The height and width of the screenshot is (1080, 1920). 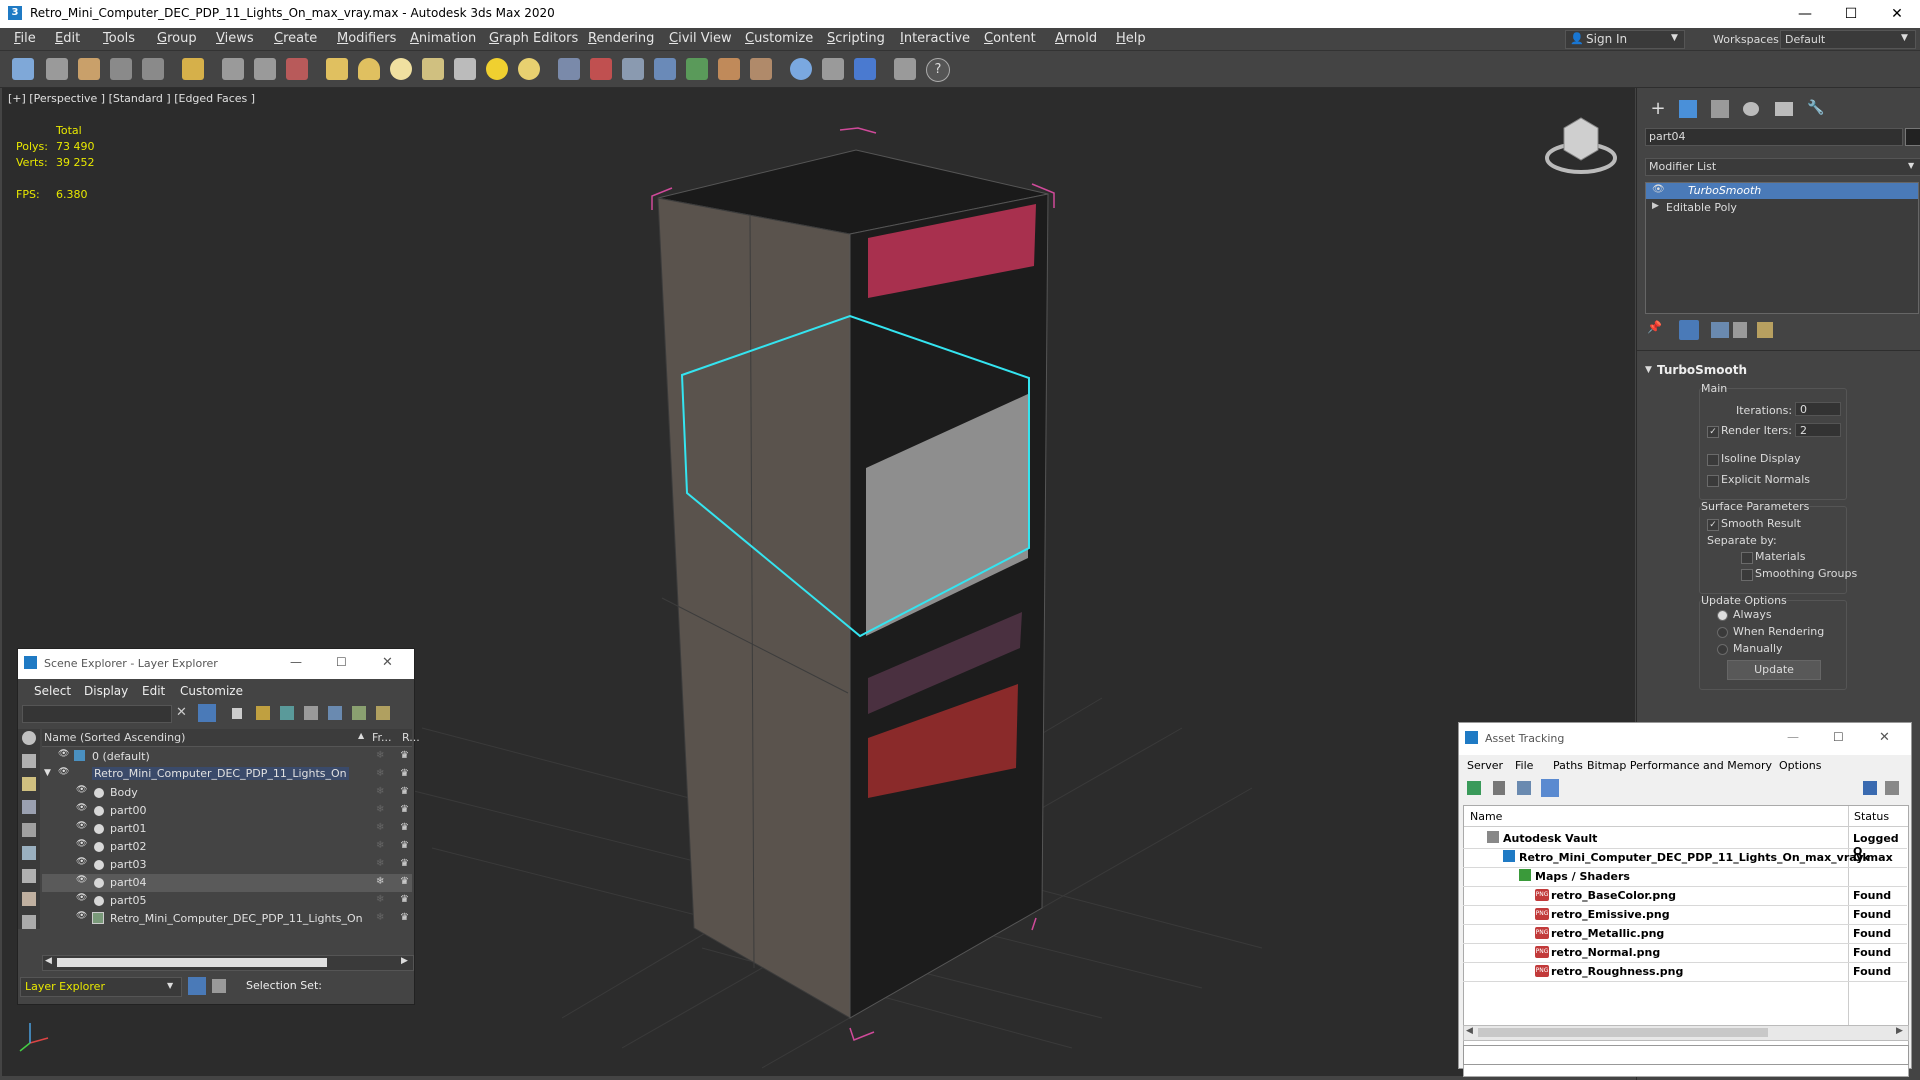 What do you see at coordinates (237, 713) in the screenshot?
I see `lock-icon` at bounding box center [237, 713].